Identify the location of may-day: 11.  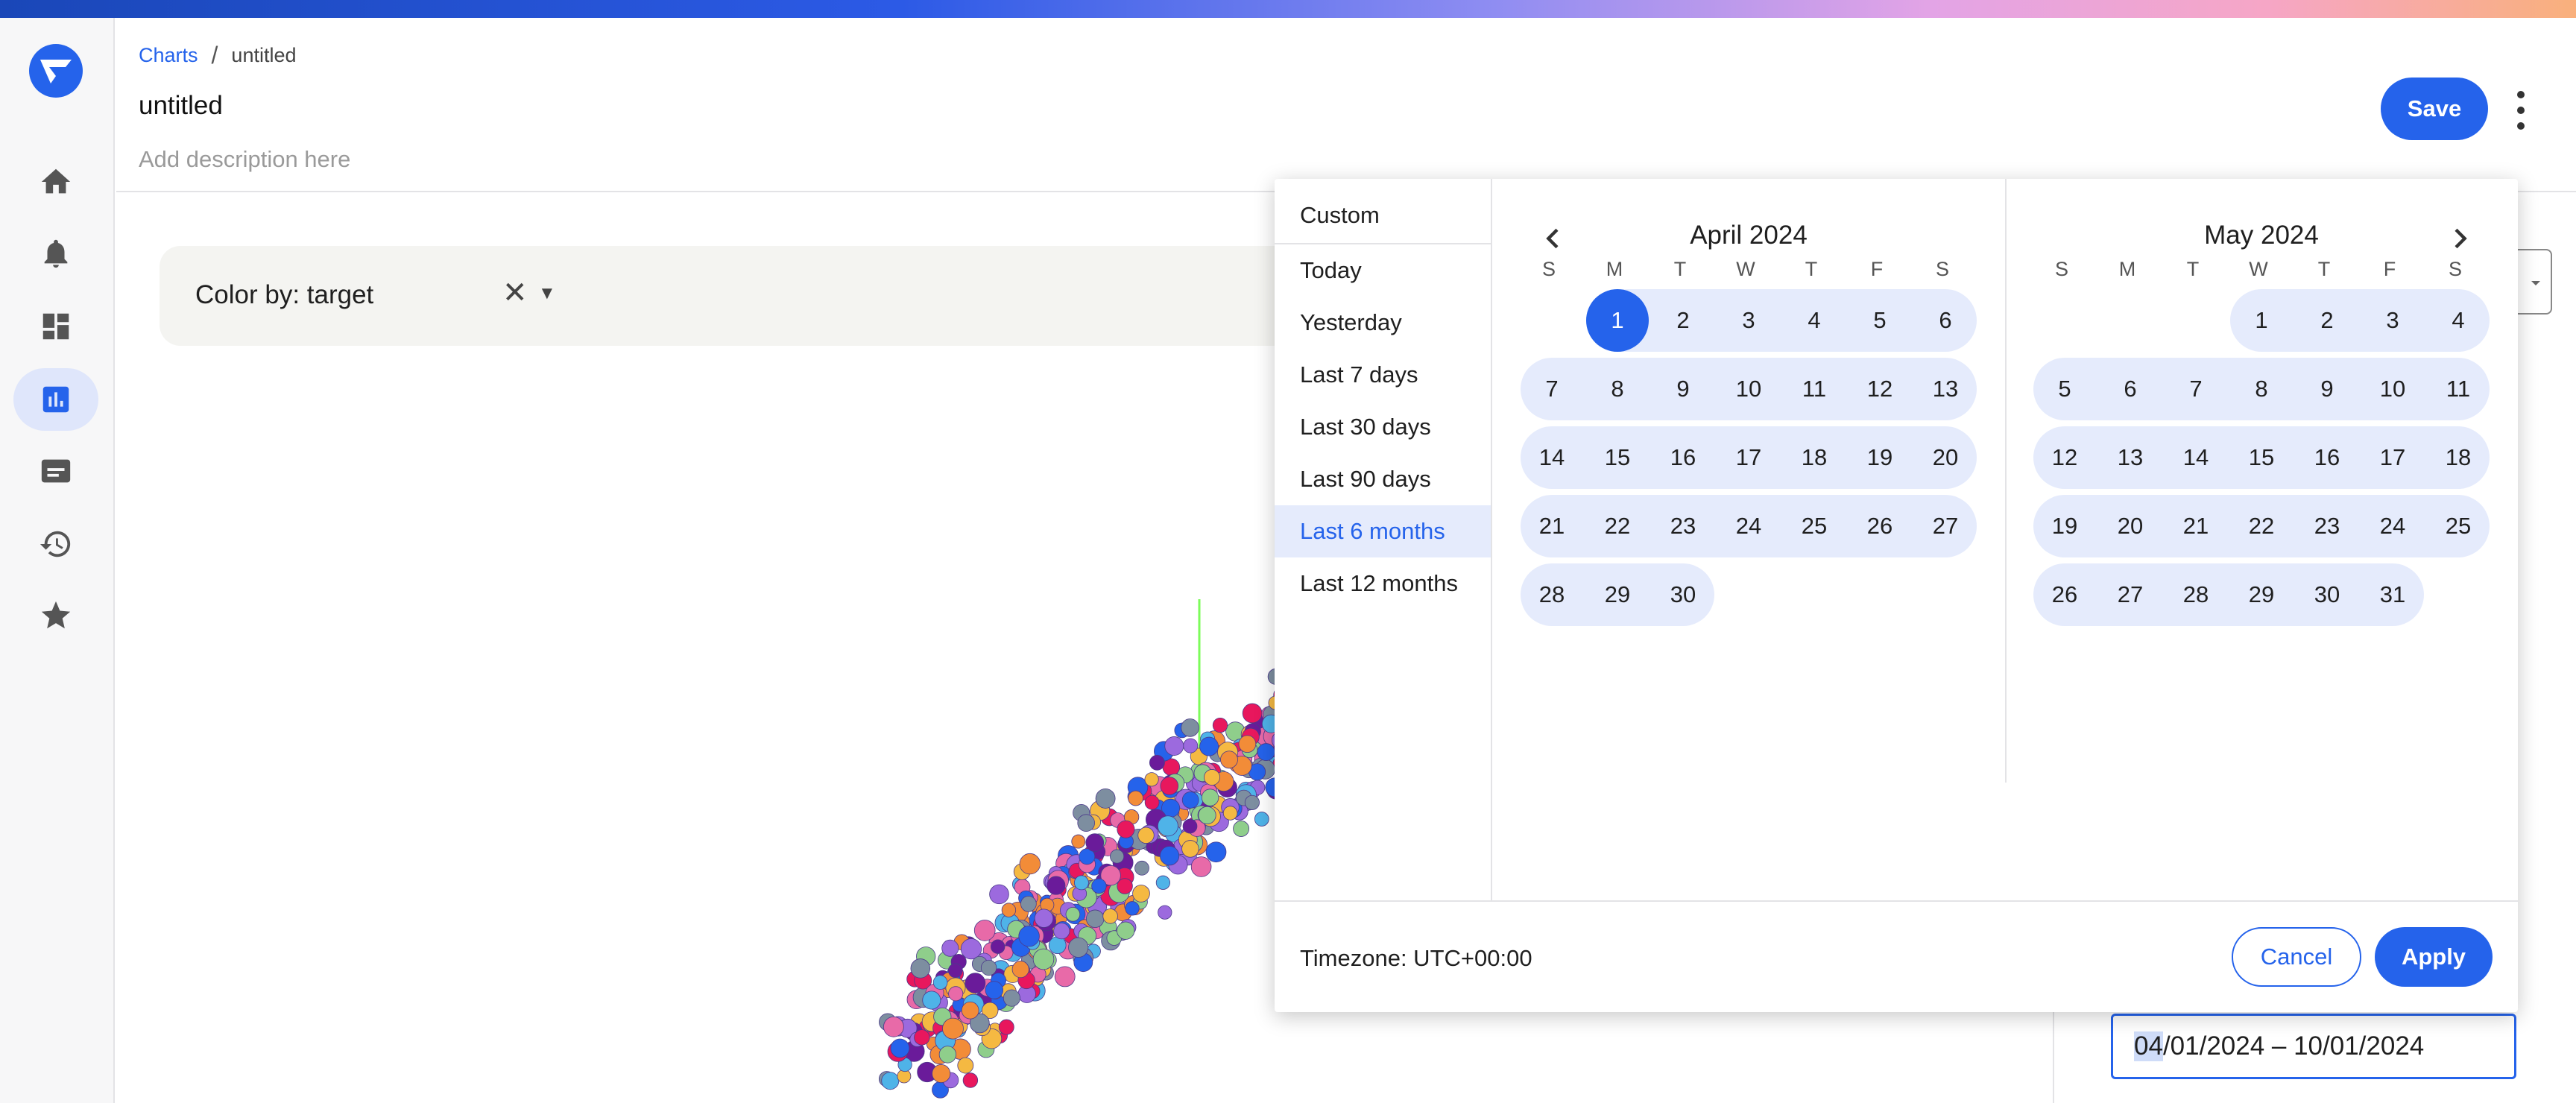
(2458, 389).